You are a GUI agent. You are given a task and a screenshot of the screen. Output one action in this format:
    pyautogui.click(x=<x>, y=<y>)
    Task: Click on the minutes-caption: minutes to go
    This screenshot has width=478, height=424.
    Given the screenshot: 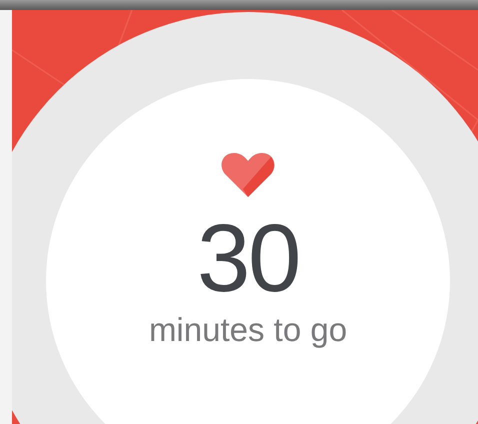 What is the action you would take?
    pyautogui.click(x=248, y=329)
    